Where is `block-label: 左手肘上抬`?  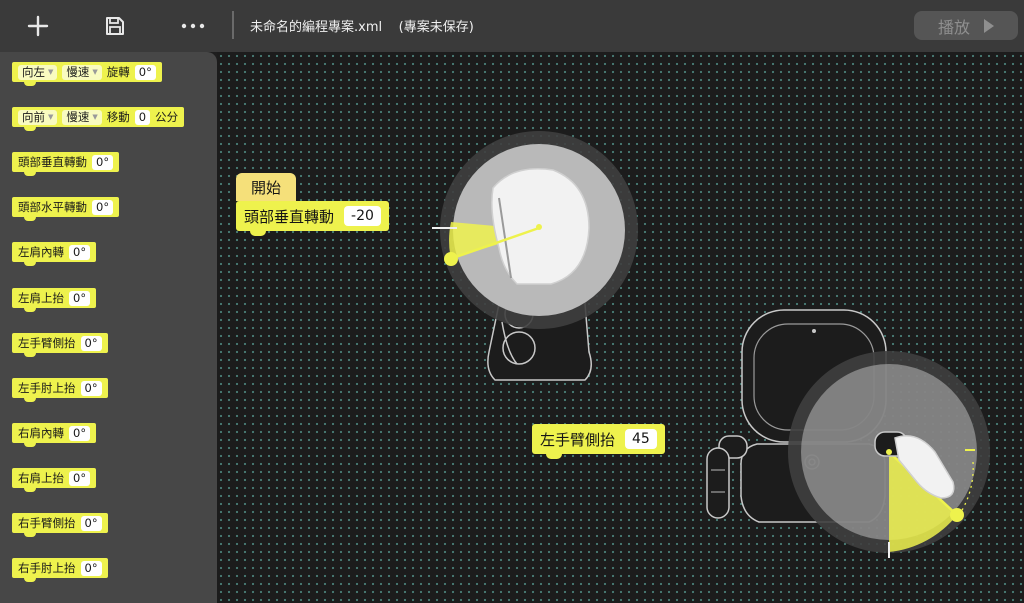 block-label: 左手肘上抬 is located at coordinates (47, 388).